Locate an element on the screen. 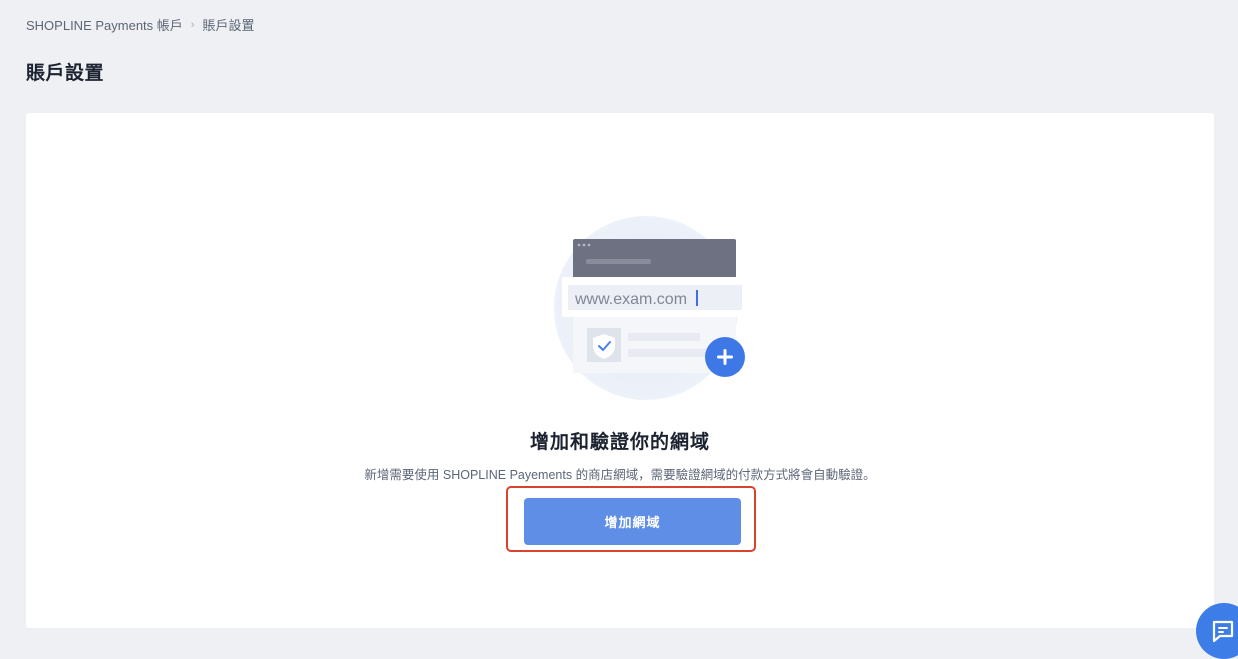 This screenshot has width=1238, height=659. chat-button is located at coordinates (1217, 631).